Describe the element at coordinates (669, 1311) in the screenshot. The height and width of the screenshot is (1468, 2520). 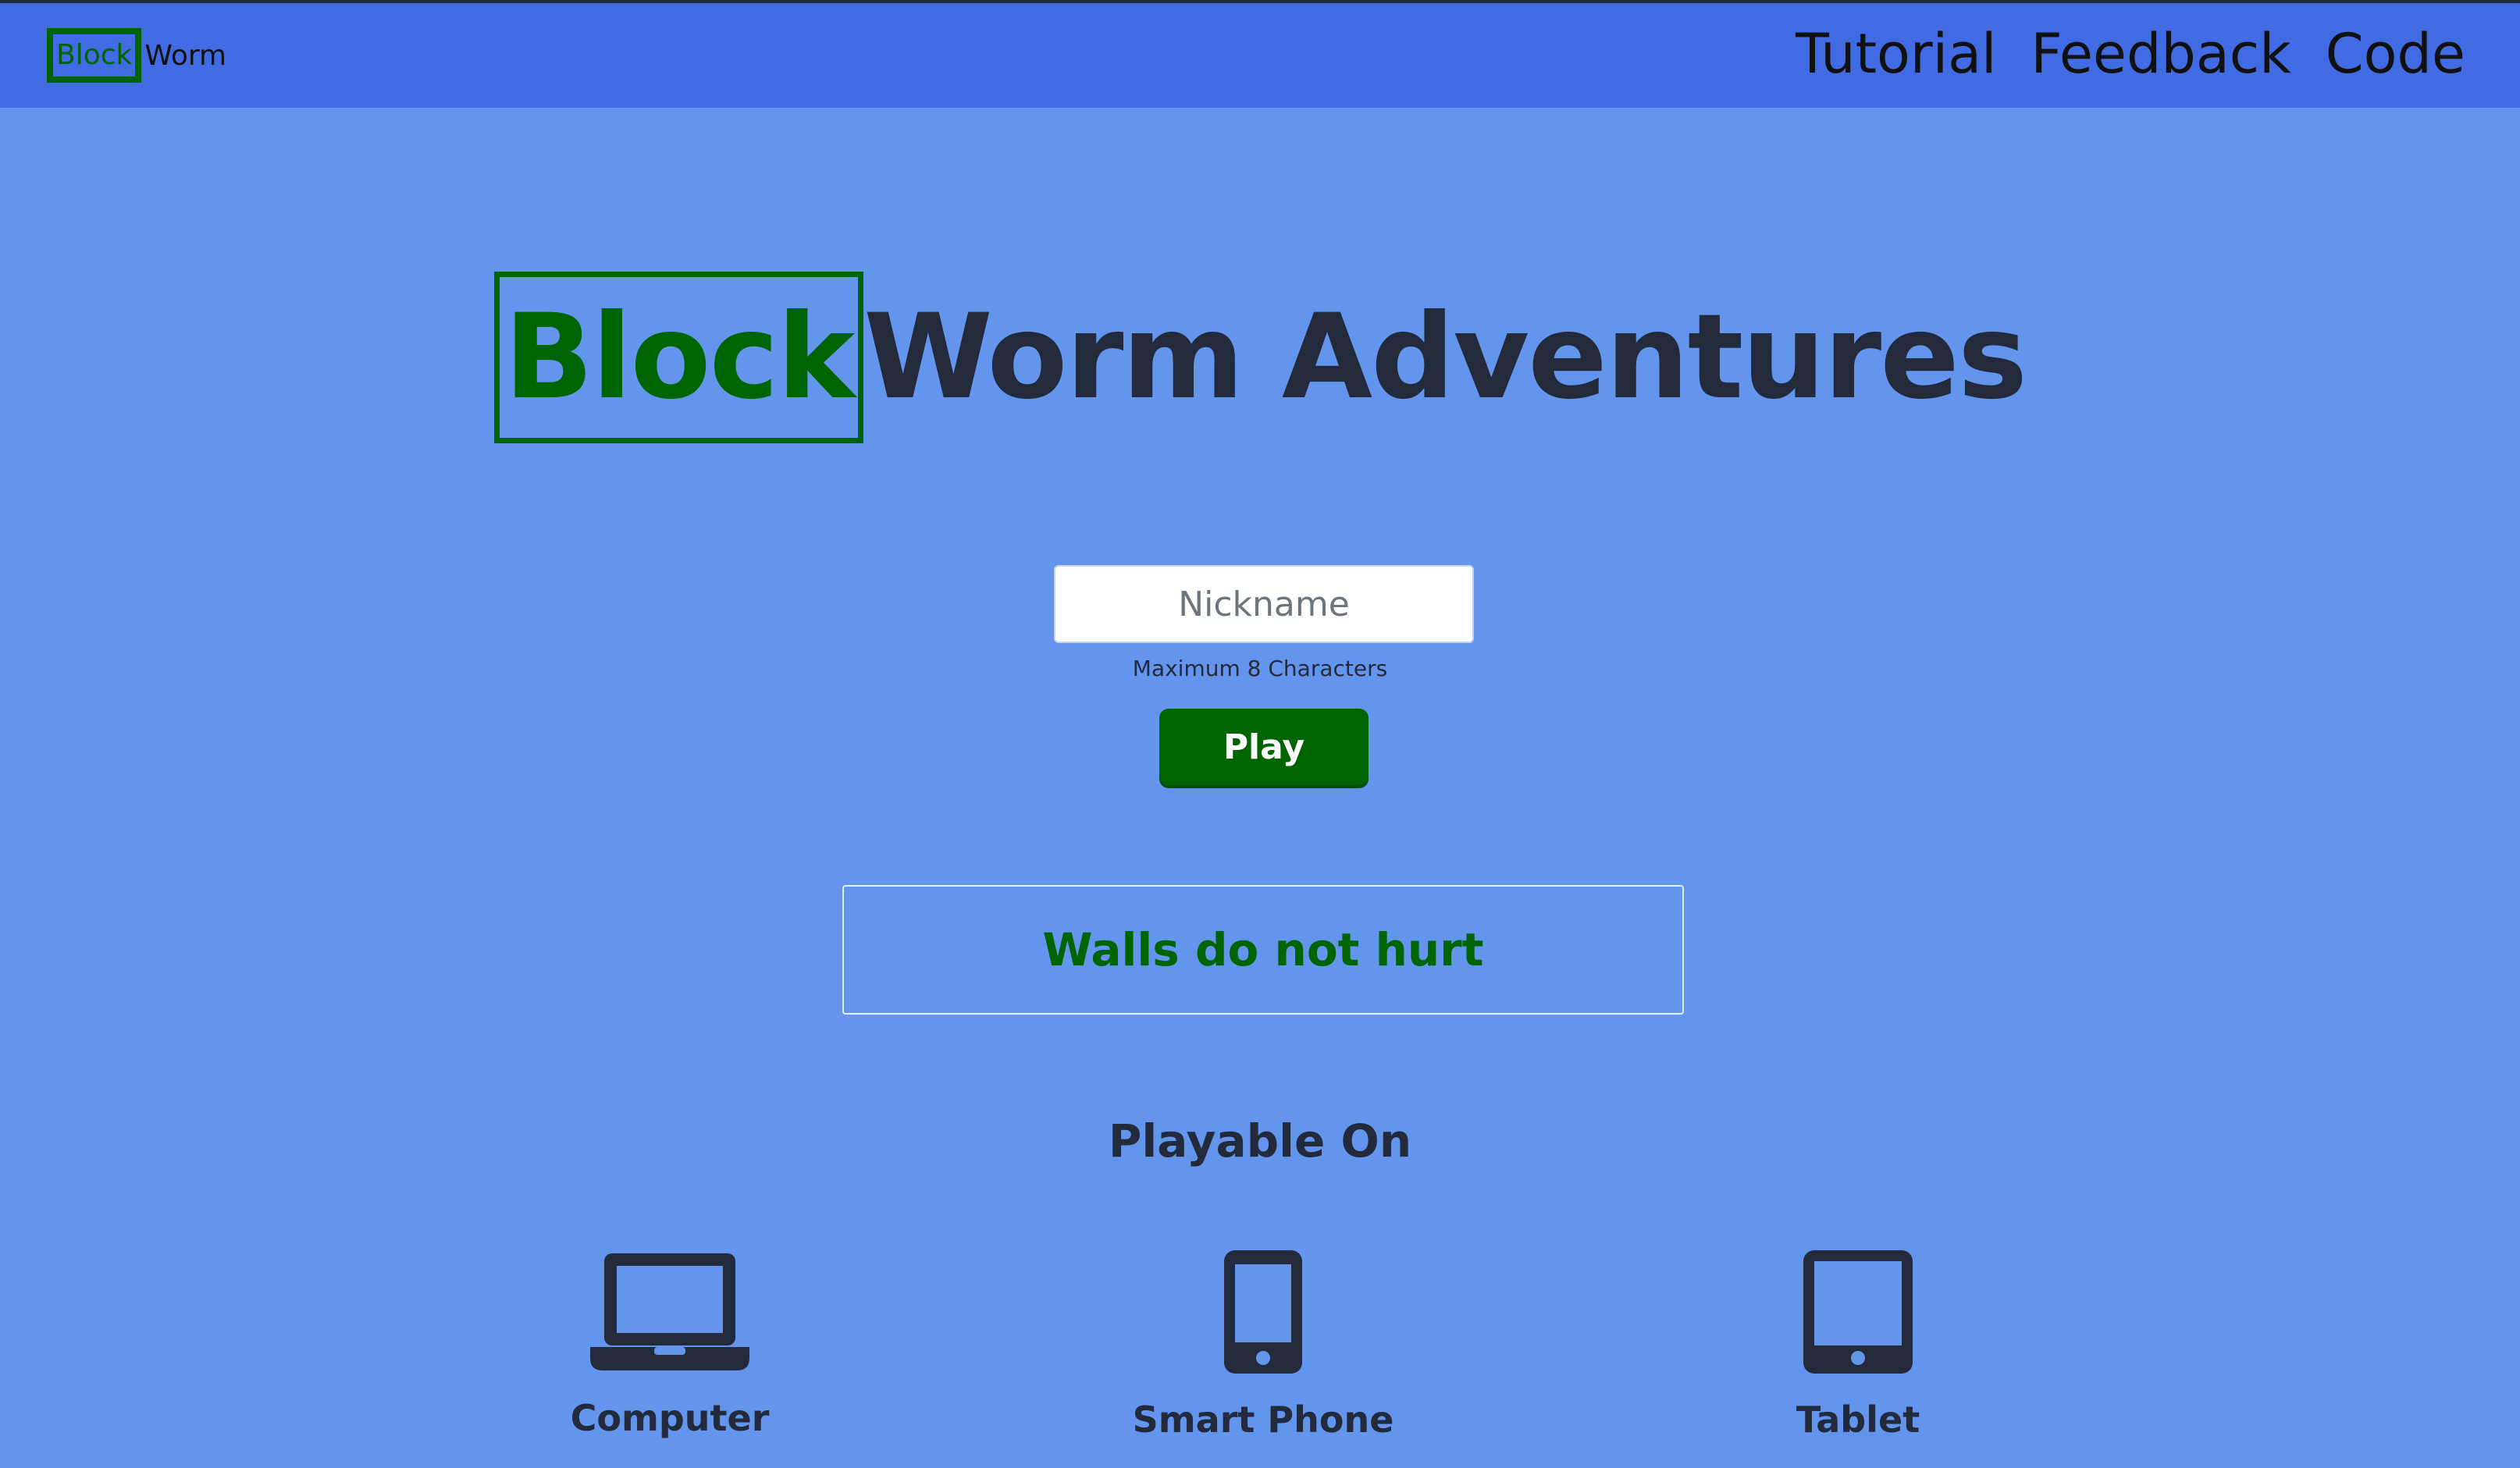
I see `laptop-icon` at that location.